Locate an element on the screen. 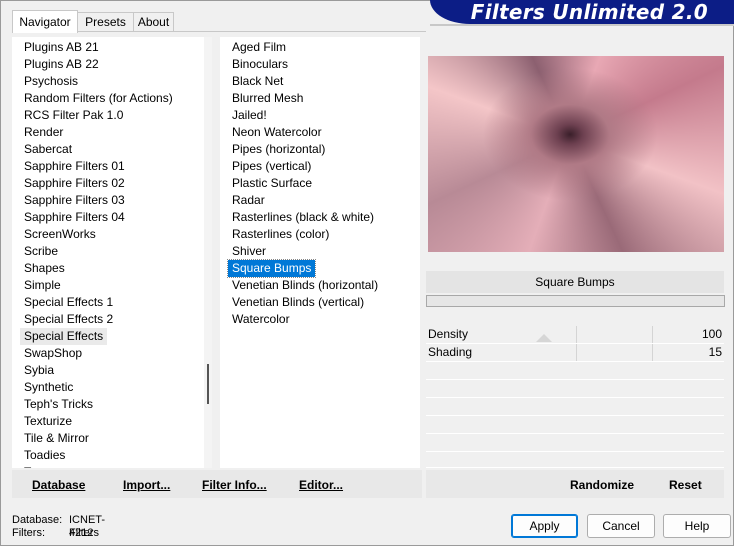 Image resolution: width=734 pixels, height=546 pixels. tab-presets: Presets is located at coordinates (105, 22).